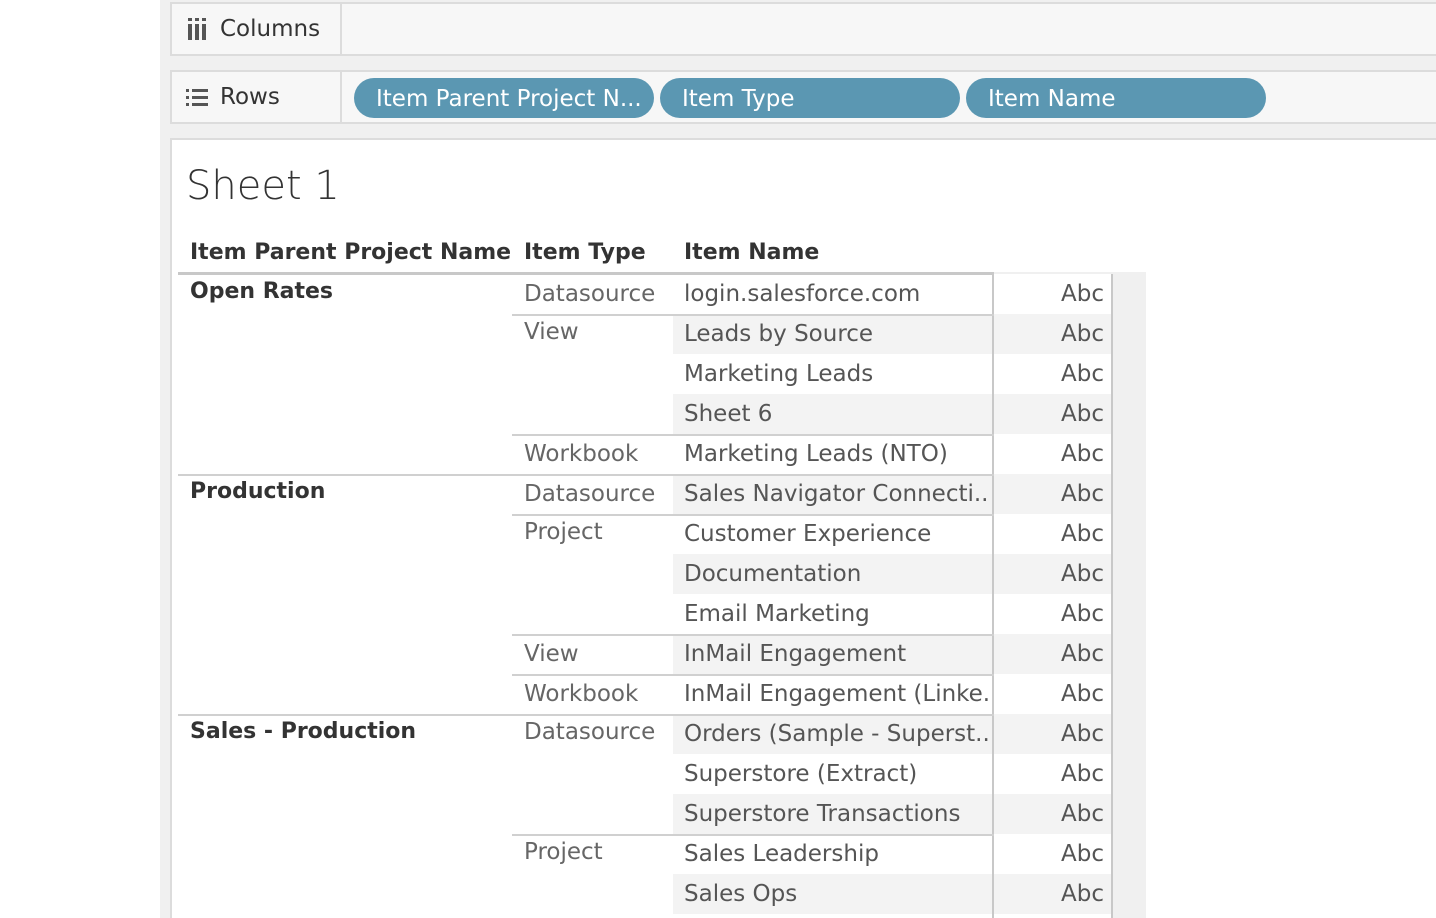 The height and width of the screenshot is (918, 1436). I want to click on item-name: Sales Leadership, so click(837, 854).